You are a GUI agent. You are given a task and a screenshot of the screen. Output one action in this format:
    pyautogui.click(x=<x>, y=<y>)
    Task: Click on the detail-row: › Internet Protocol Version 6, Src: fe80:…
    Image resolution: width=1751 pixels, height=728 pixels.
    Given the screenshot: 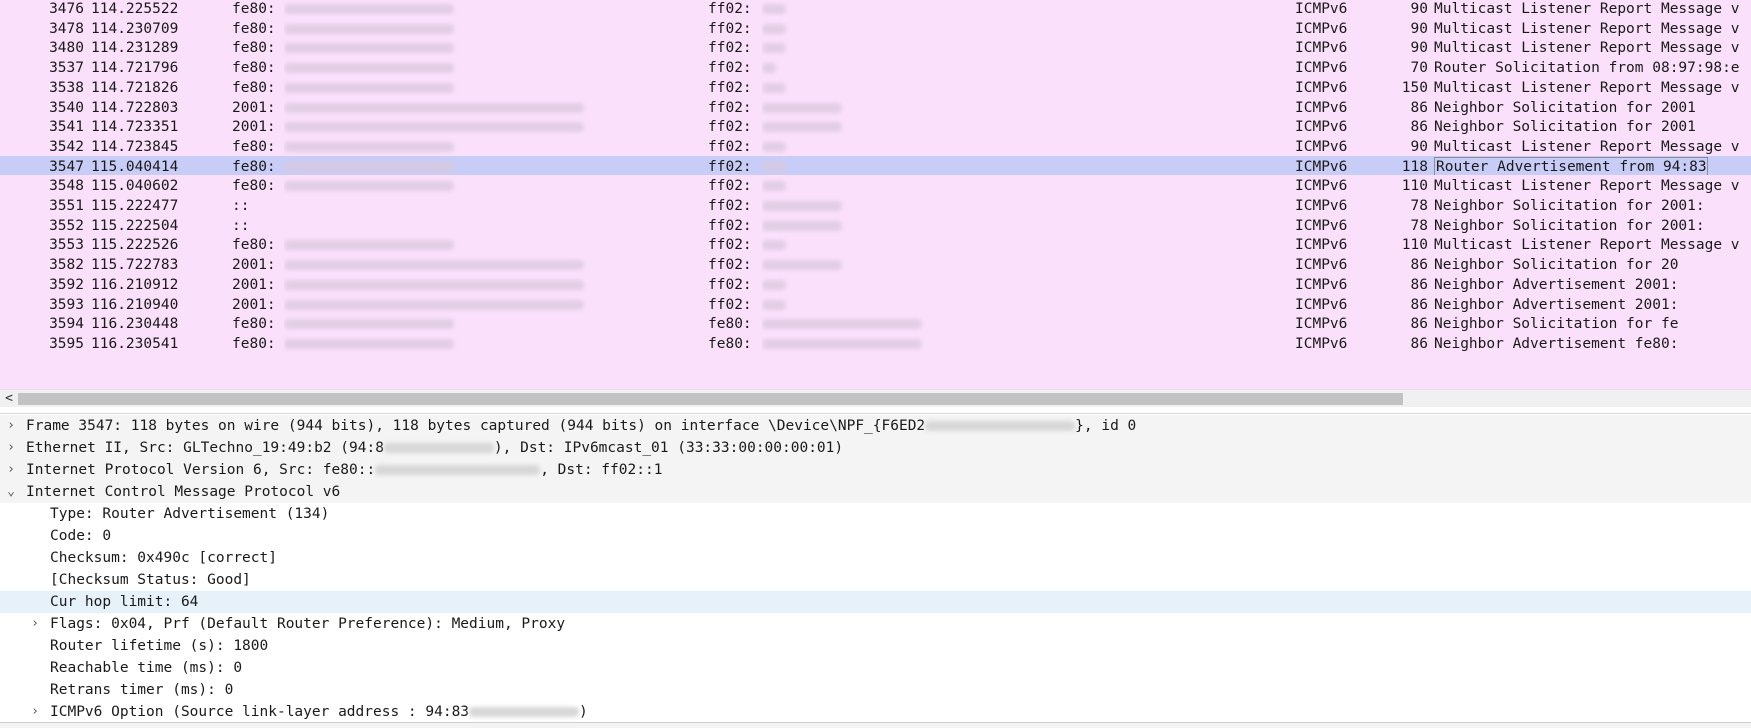 What is the action you would take?
    pyautogui.click(x=875, y=470)
    